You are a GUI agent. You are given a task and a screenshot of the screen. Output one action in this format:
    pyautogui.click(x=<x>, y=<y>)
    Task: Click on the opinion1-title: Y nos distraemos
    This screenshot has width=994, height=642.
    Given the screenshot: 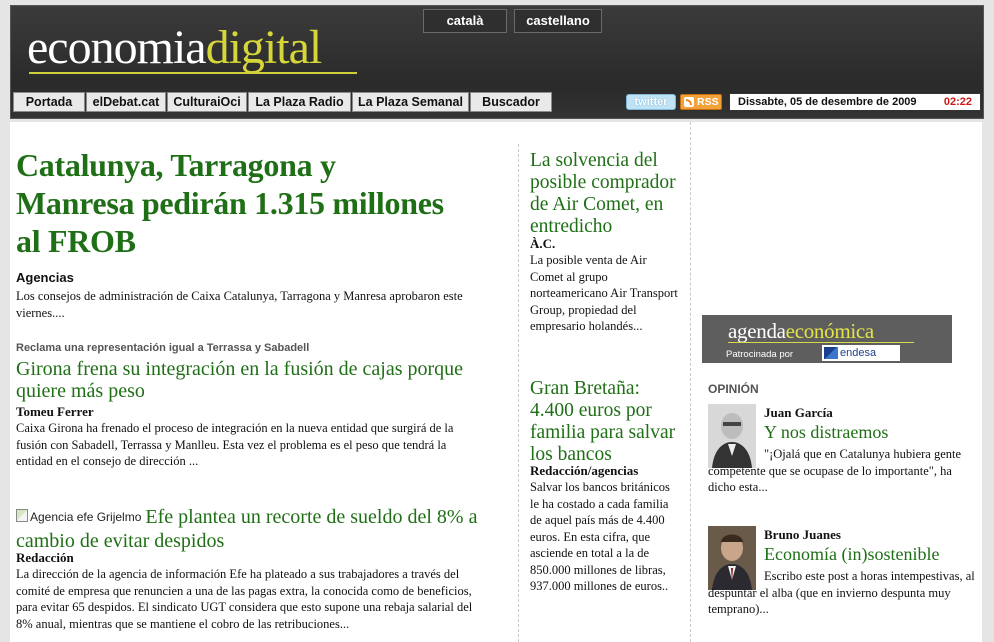 What is the action you would take?
    pyautogui.click(x=826, y=432)
    